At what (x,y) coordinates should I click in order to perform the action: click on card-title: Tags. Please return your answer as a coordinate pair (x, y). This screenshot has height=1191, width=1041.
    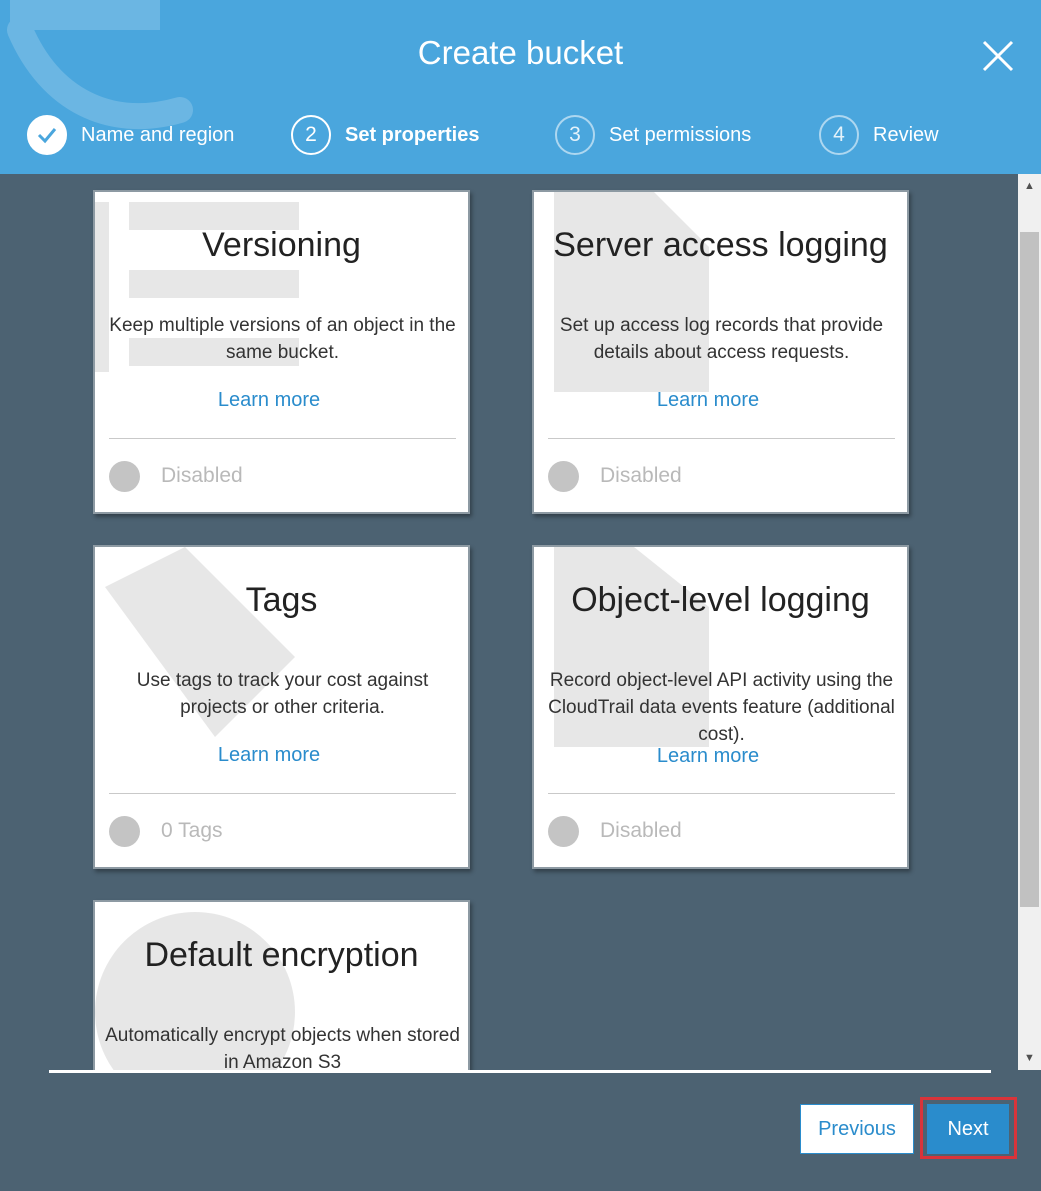
    Looking at the image, I should click on (281, 600).